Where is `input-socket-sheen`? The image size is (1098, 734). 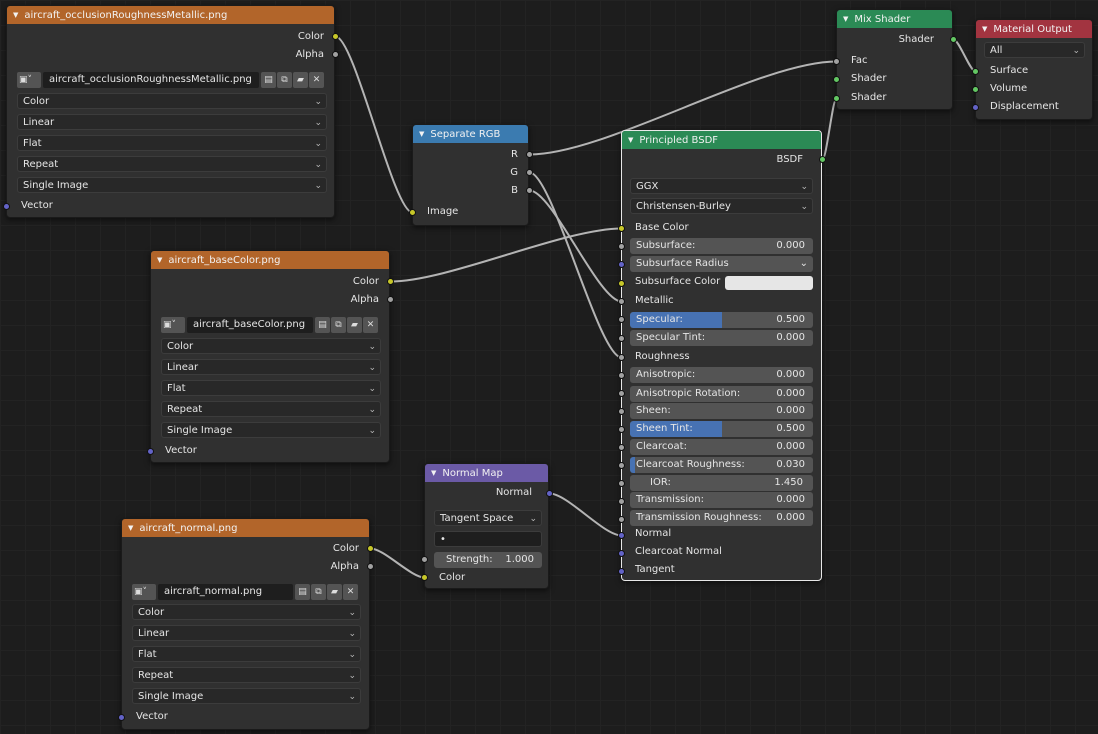
input-socket-sheen is located at coordinates (621, 411).